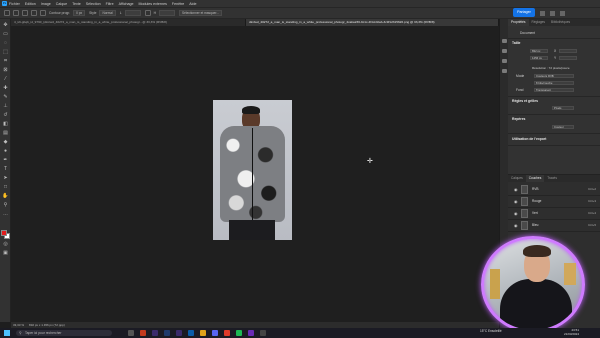 The image size is (600, 338). What do you see at coordinates (61, 4) in the screenshot?
I see `menu-calque: Calque` at bounding box center [61, 4].